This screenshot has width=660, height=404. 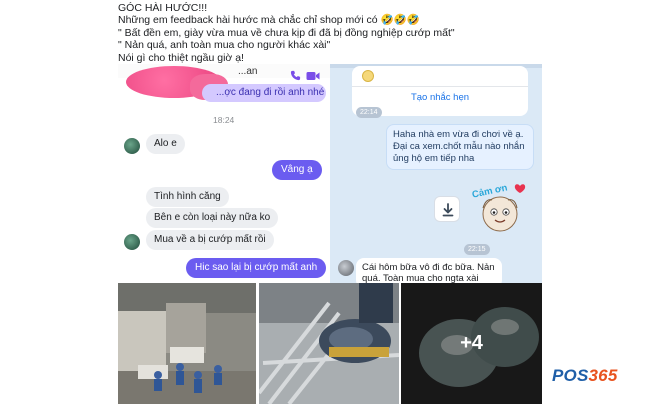 What do you see at coordinates (187, 197) in the screenshot?
I see `message-bubble-incoming: Tình hình căng` at bounding box center [187, 197].